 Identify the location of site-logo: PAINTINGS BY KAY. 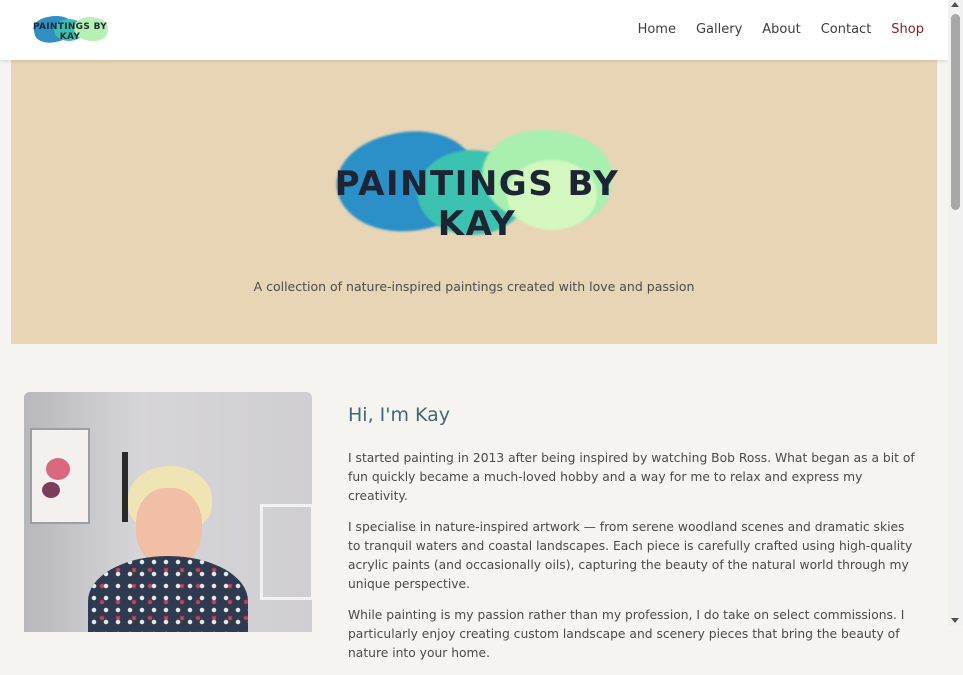
(70, 29).